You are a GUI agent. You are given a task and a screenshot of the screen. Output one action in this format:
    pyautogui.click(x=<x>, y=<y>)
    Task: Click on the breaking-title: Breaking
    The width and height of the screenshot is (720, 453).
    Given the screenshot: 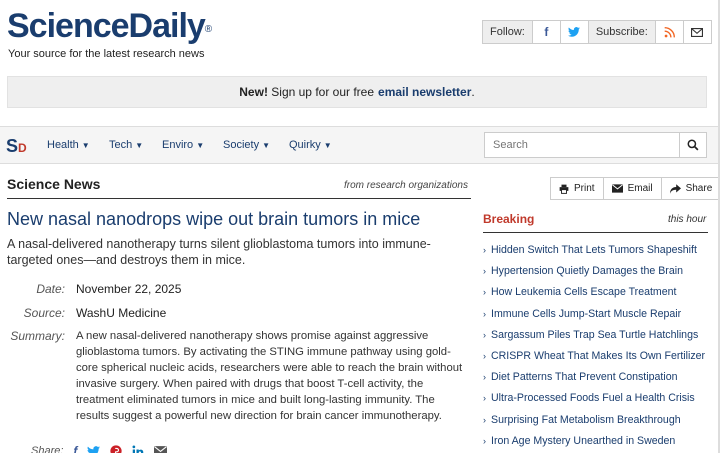 What is the action you would take?
    pyautogui.click(x=509, y=219)
    